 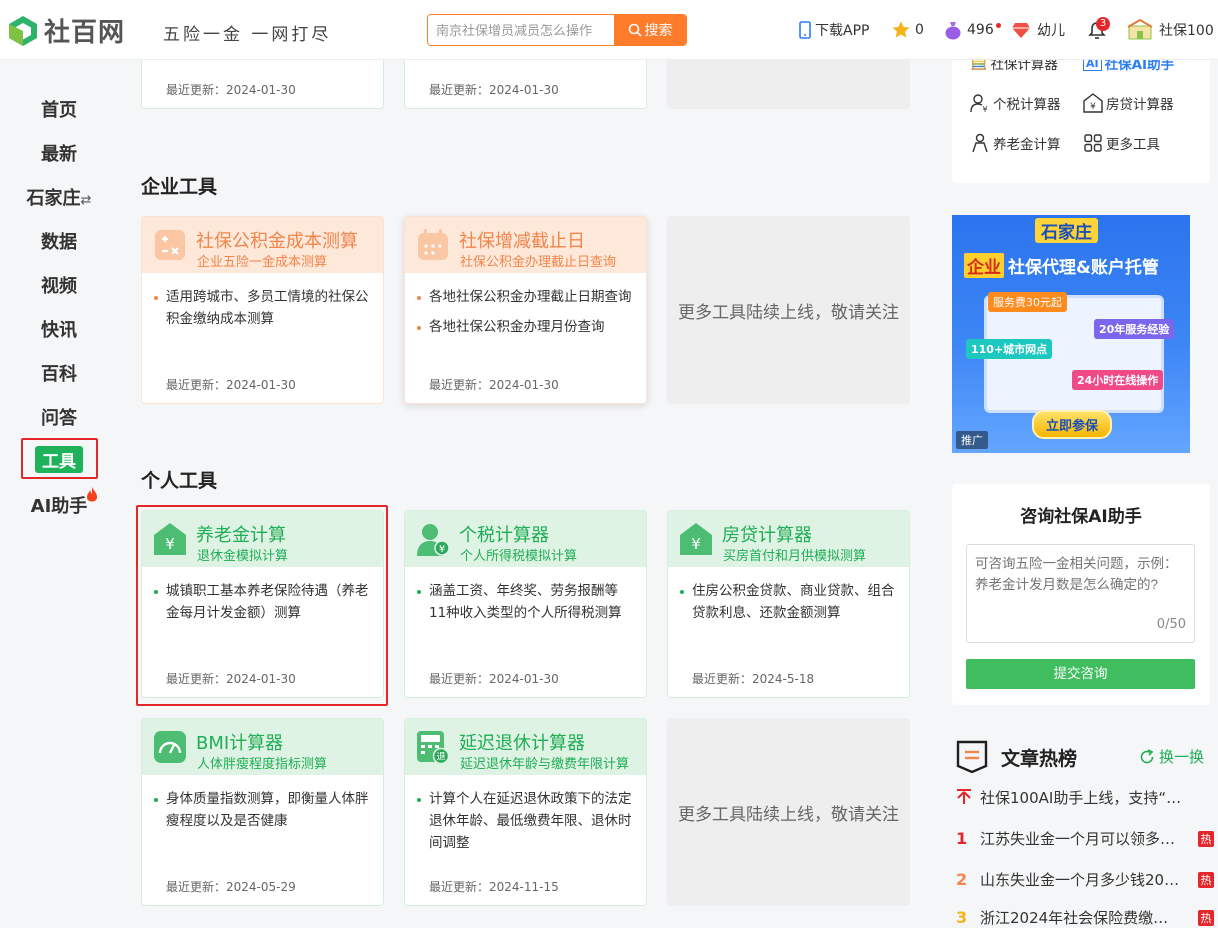 What do you see at coordinates (1072, 424) in the screenshot?
I see `banner-cta-button: 立即参保` at bounding box center [1072, 424].